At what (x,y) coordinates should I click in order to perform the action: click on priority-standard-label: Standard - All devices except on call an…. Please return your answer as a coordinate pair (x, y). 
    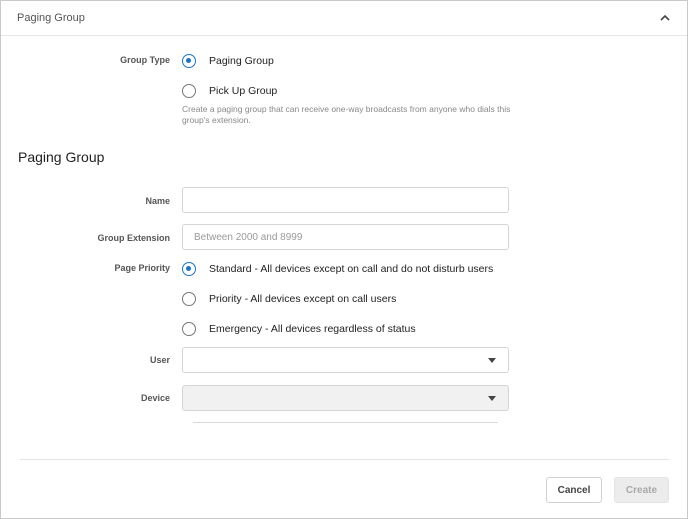
    Looking at the image, I should click on (351, 269).